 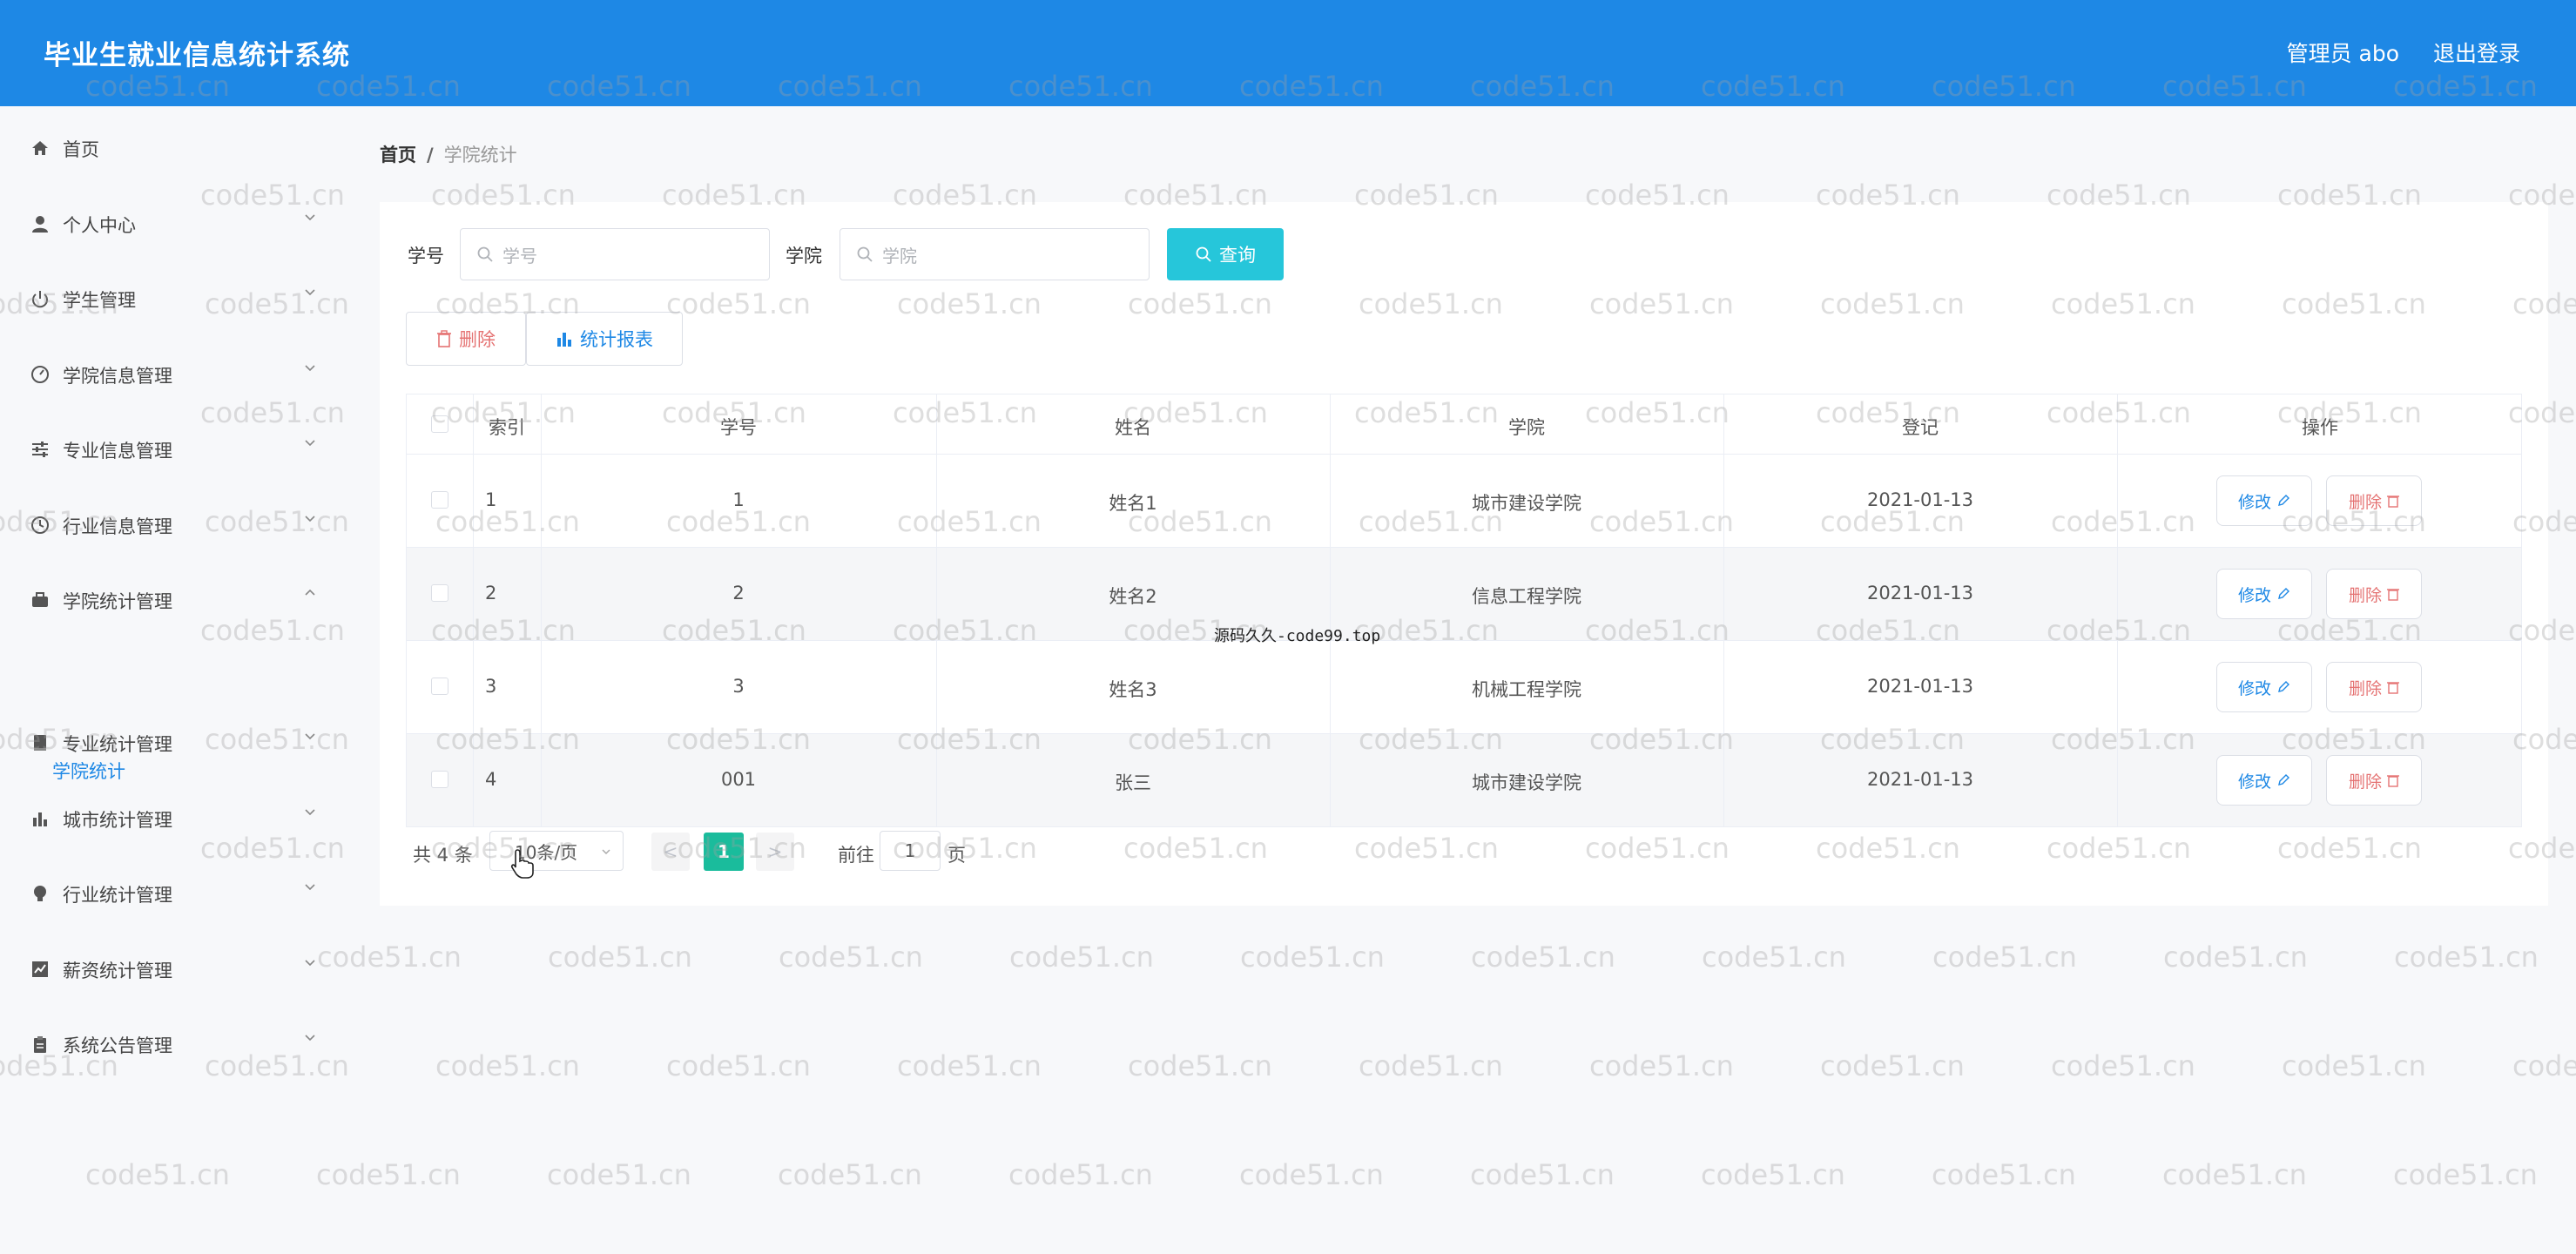 I want to click on query-button: 查询, so click(x=1225, y=254).